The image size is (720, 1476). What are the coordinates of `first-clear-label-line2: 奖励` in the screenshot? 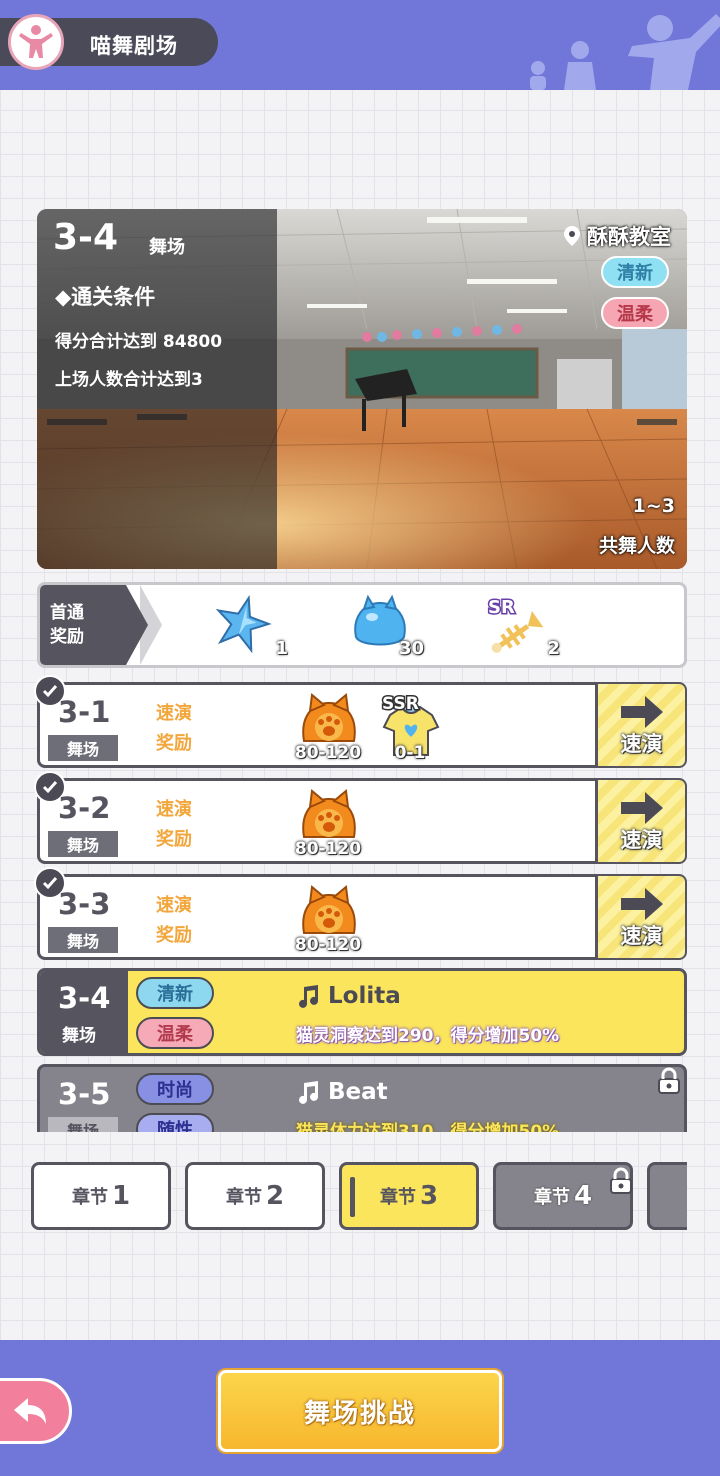 It's located at (67, 637).